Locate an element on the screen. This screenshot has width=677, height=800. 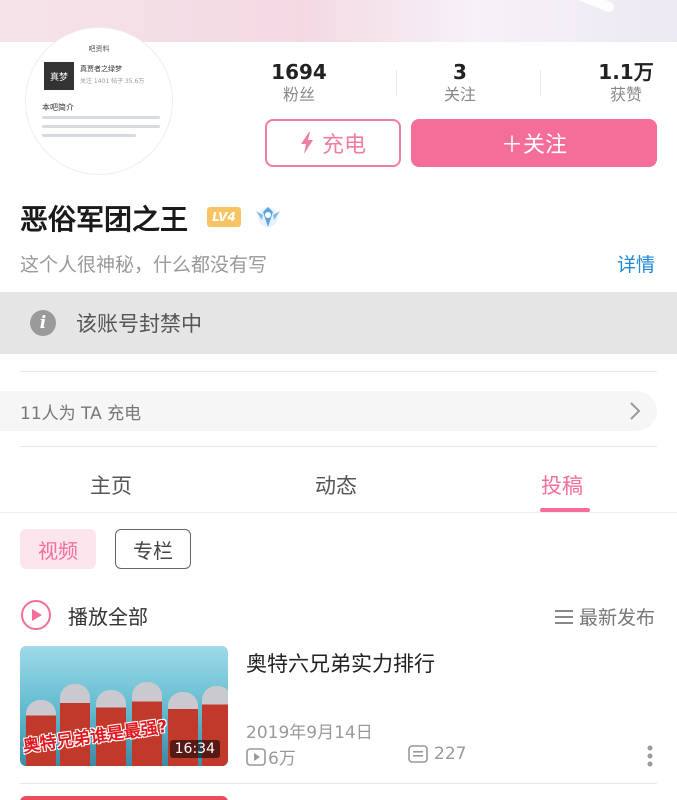
detail-link: 详情 is located at coordinates (636, 263).